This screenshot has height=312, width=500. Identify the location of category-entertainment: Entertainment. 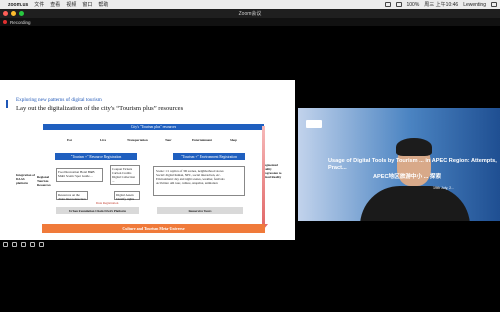
(202, 140).